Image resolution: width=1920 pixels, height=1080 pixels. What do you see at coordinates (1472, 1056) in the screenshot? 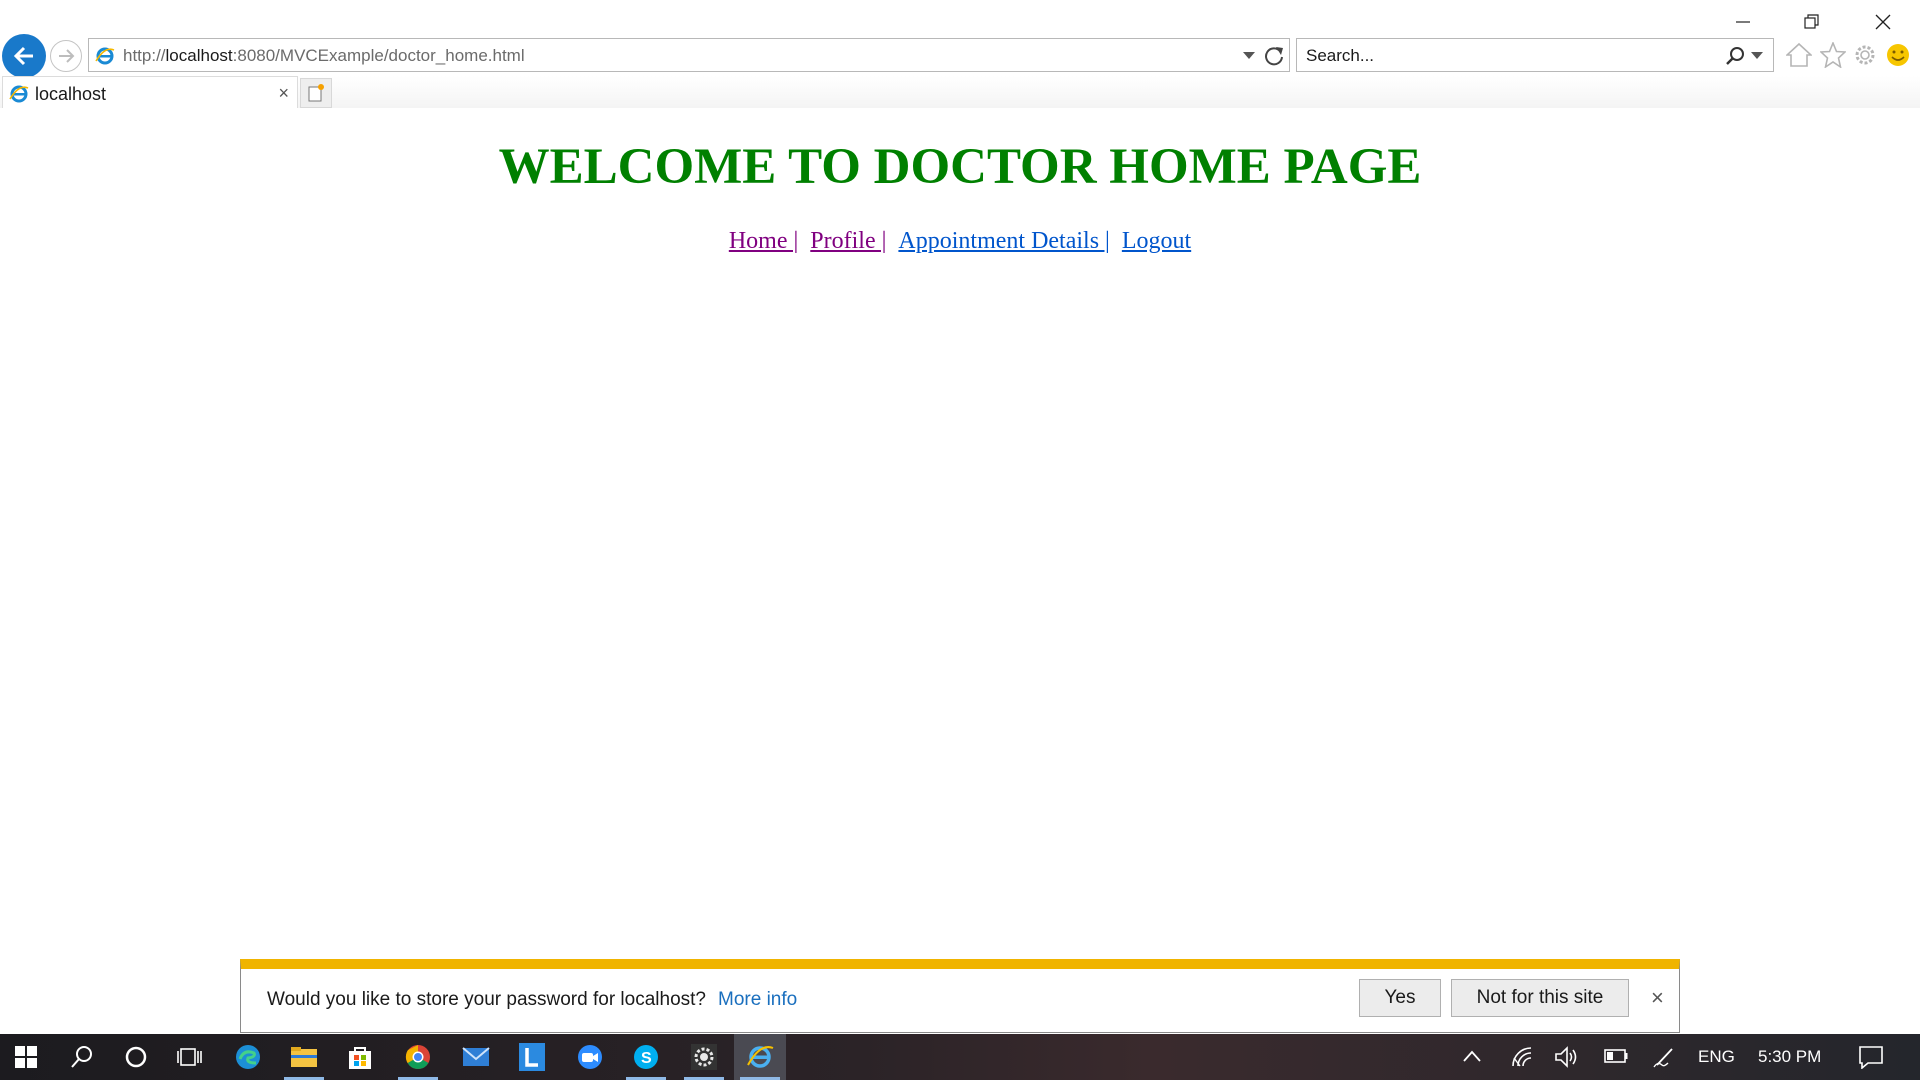
I see `chevron-up-icon` at bounding box center [1472, 1056].